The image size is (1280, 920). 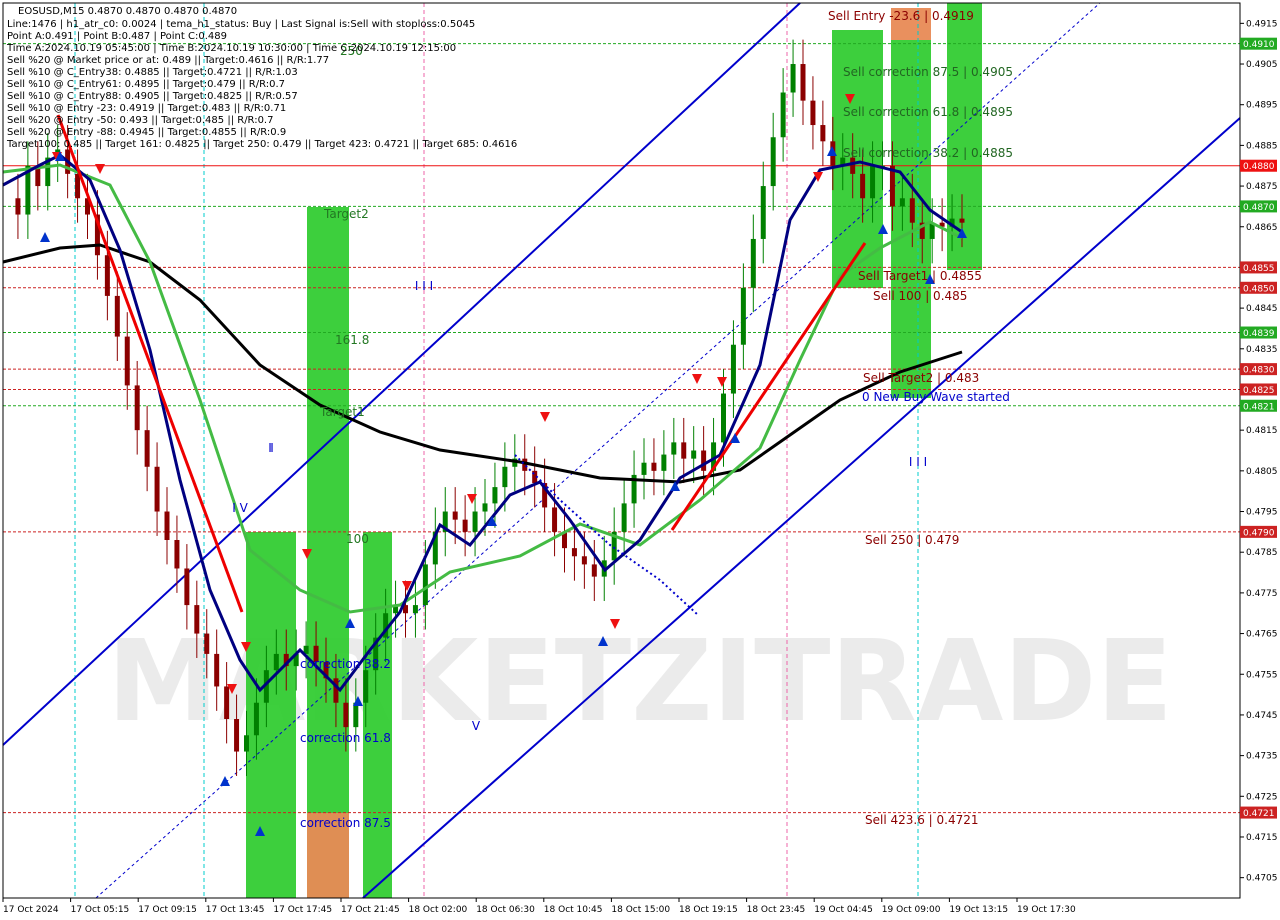 I want to click on time-tick-label: 17 Oct 05:15, so click(x=100, y=910).